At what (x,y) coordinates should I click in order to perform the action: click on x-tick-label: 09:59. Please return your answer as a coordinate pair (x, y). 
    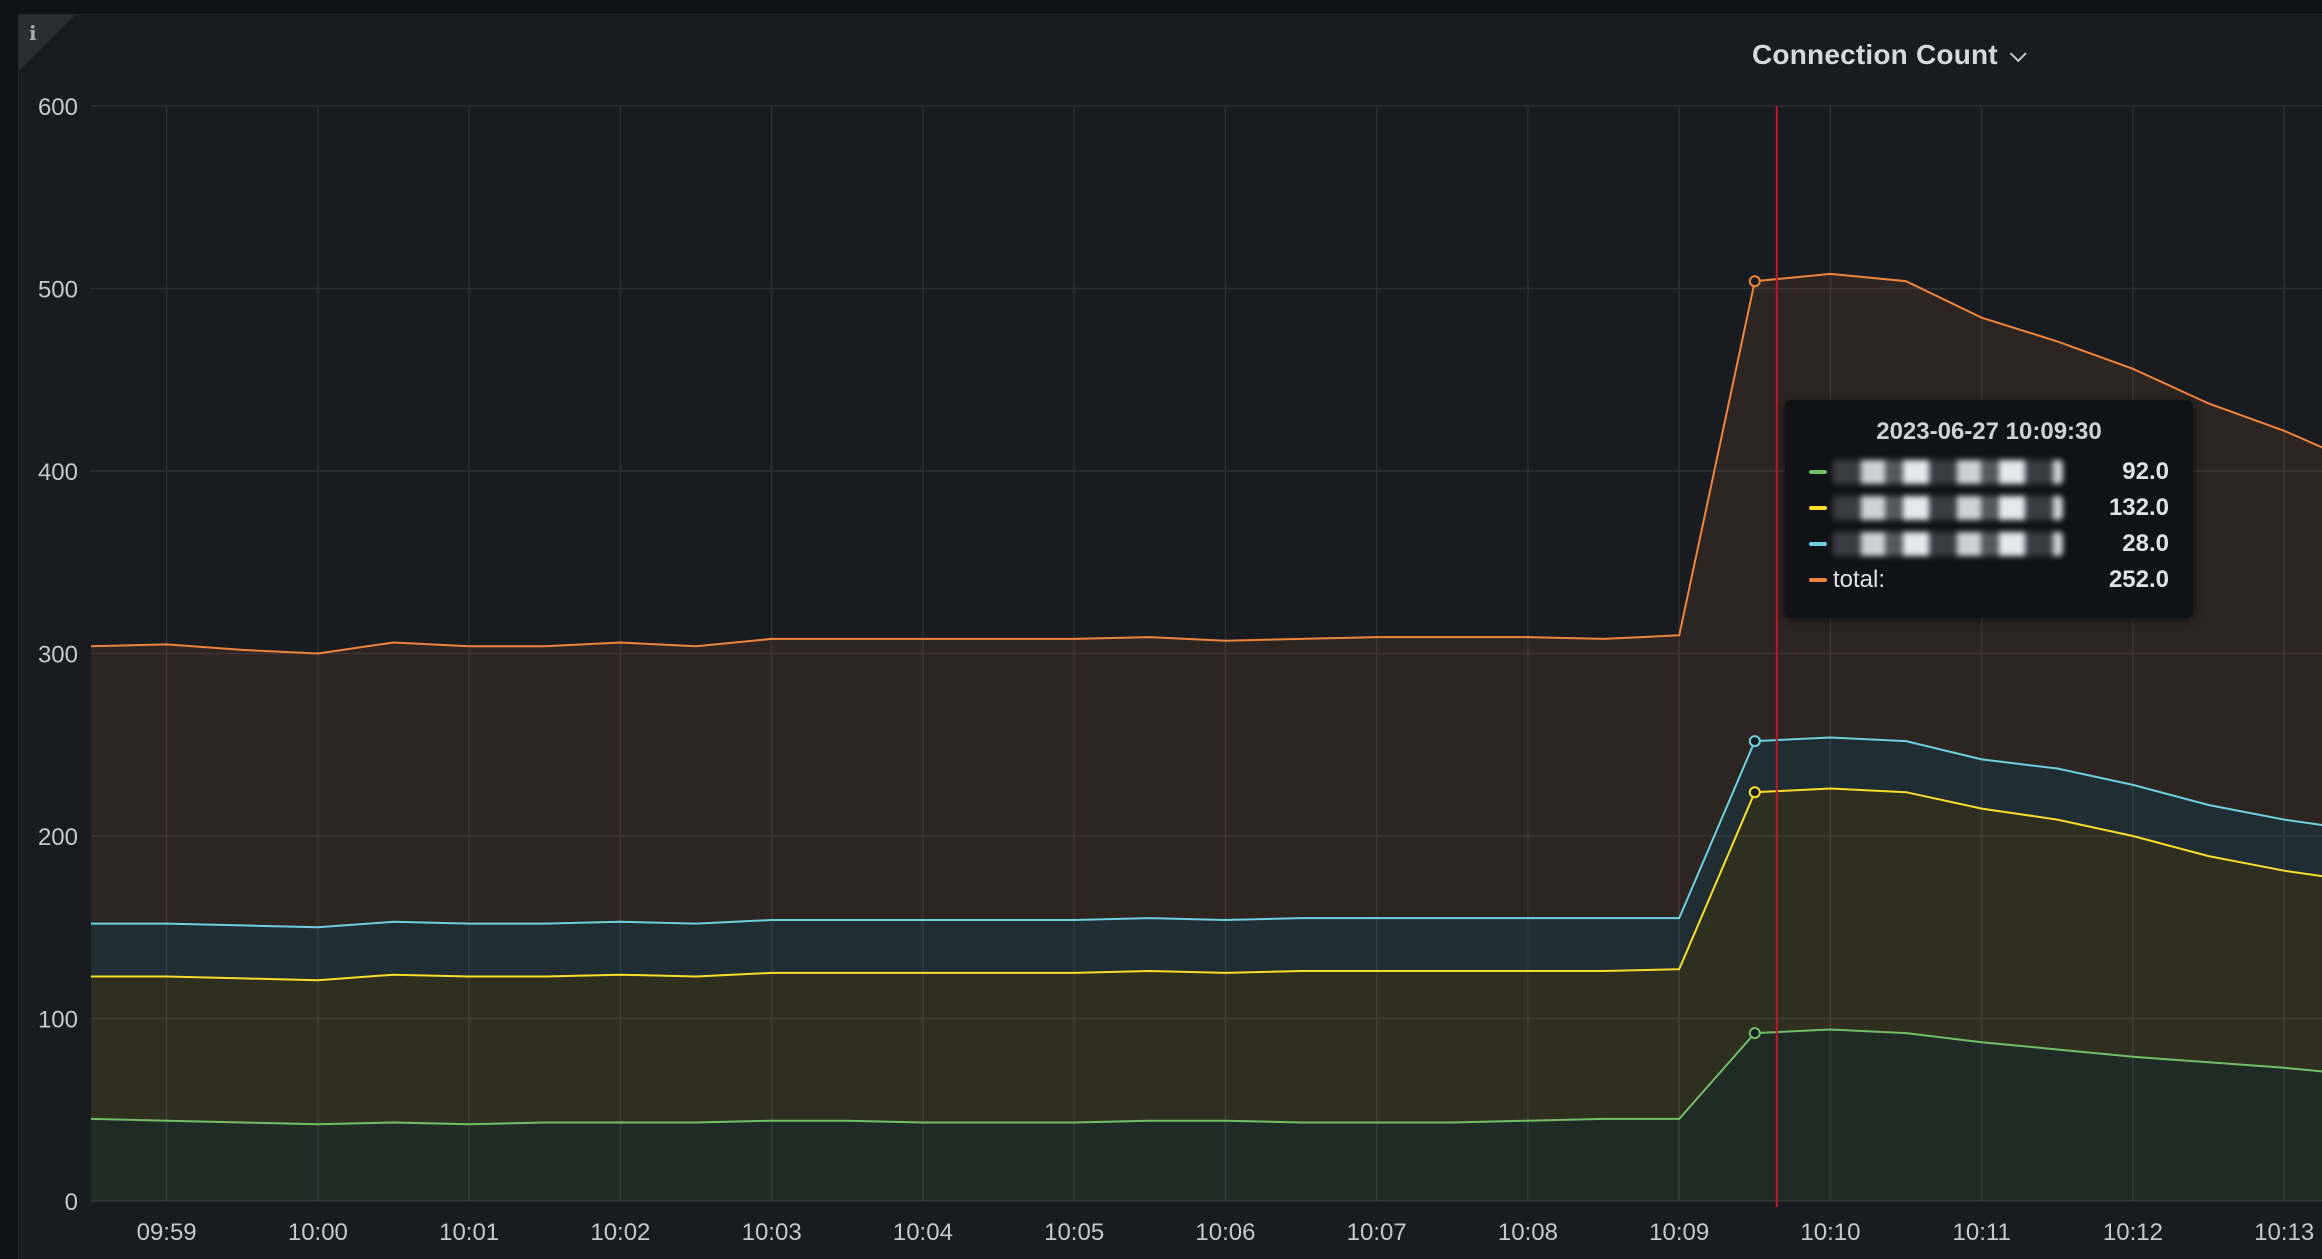
    Looking at the image, I should click on (167, 1232).